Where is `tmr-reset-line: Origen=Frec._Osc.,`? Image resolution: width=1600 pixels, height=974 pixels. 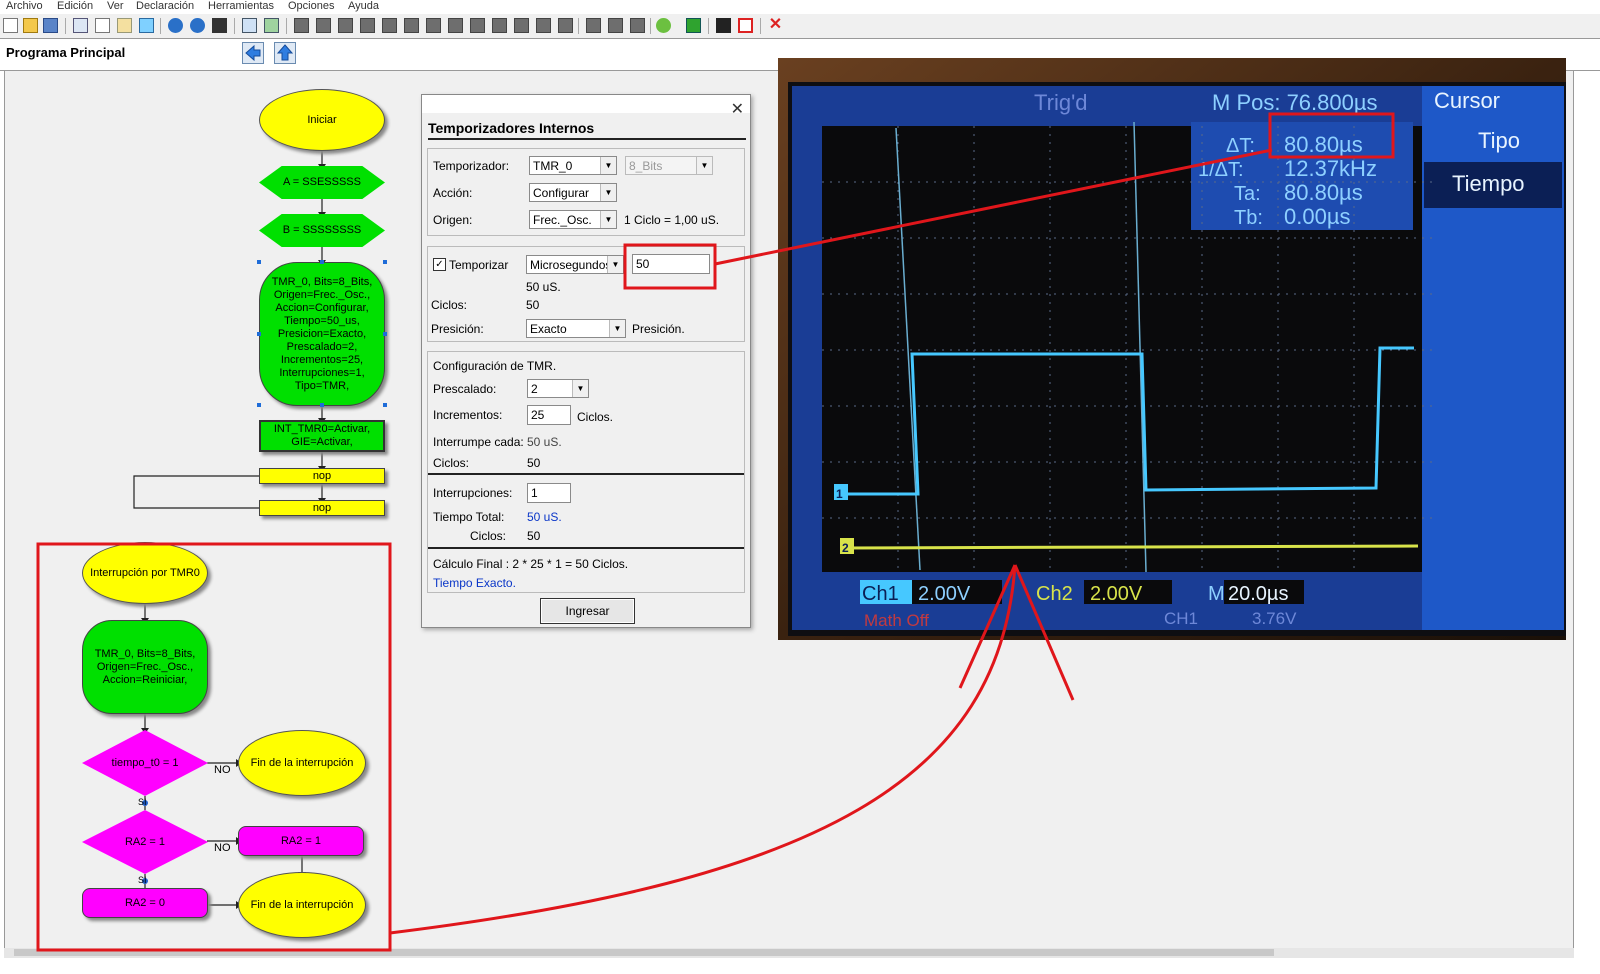
tmr-reset-line: Origen=Frec._Osc., is located at coordinates (145, 666).